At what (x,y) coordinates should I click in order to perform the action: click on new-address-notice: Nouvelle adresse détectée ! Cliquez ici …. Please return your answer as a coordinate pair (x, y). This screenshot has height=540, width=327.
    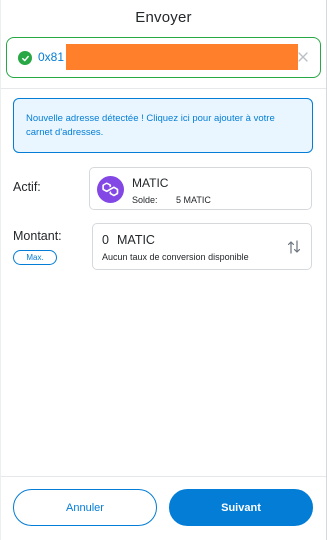
    Looking at the image, I should click on (163, 125).